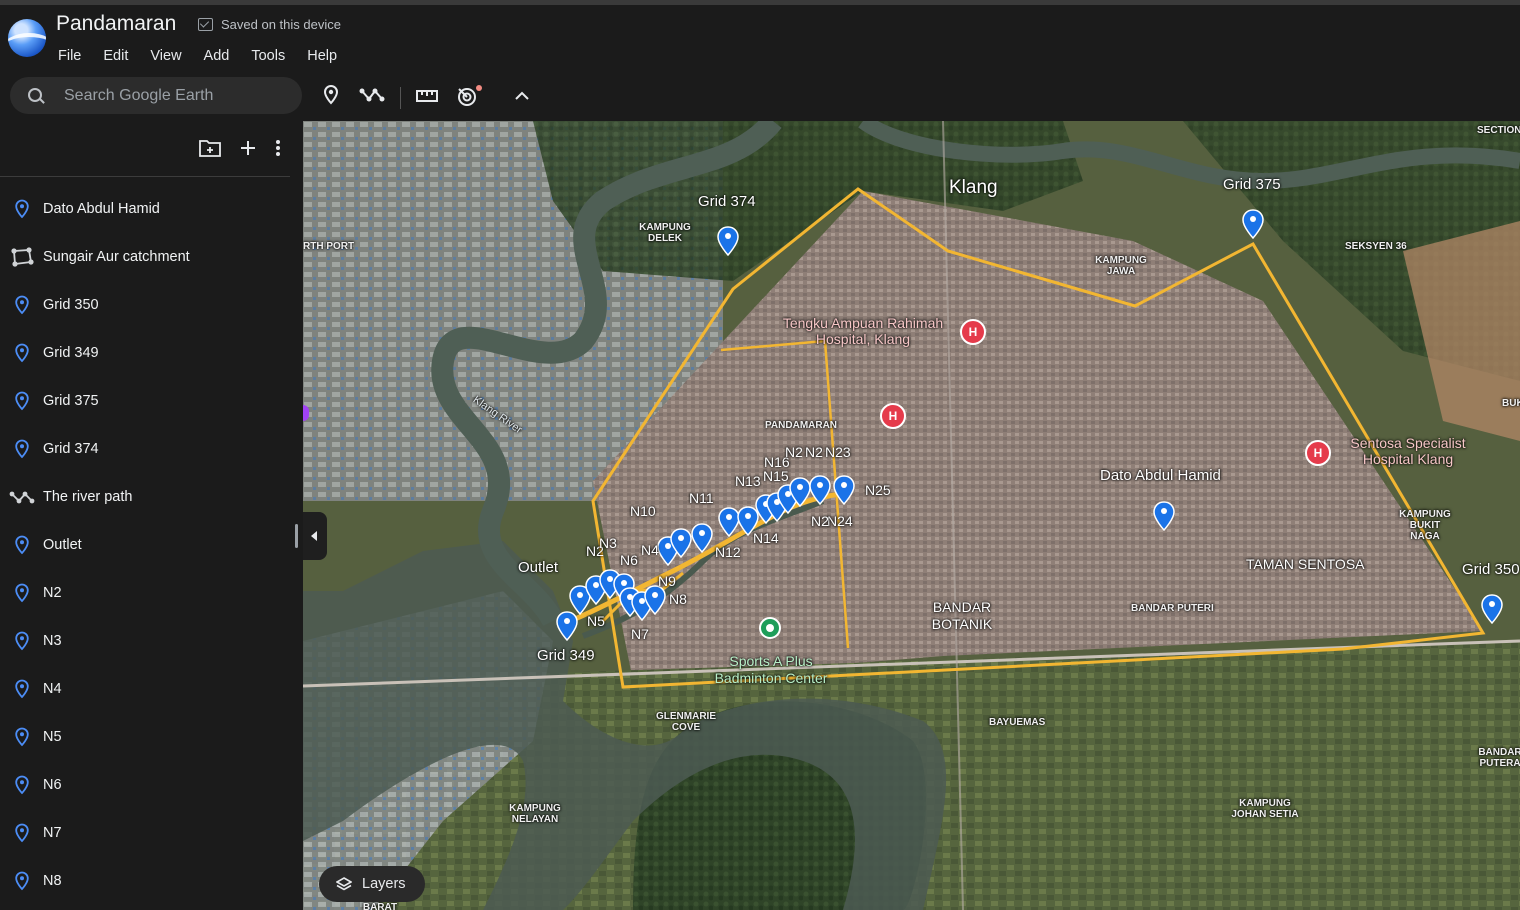 The image size is (1520, 910). Describe the element at coordinates (151, 449) in the screenshot. I see `sidebar-item: Grid 374` at that location.